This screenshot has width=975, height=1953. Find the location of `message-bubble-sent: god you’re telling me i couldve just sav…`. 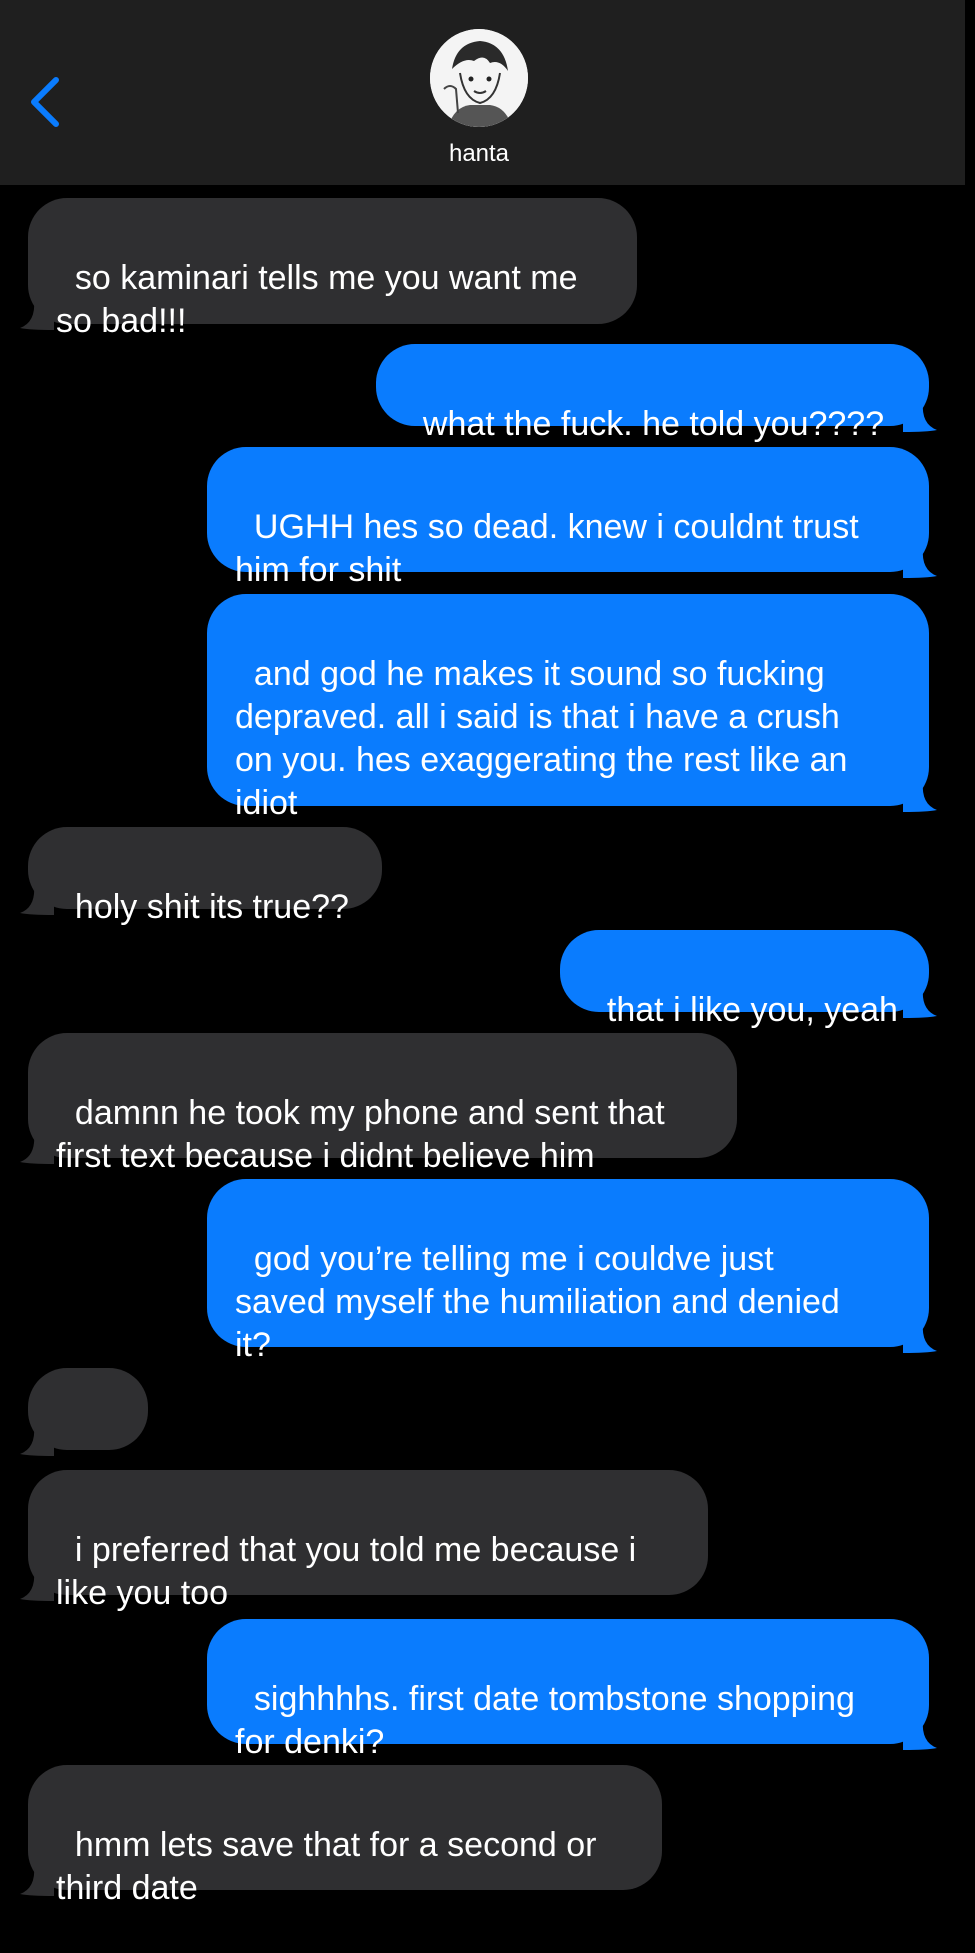

message-bubble-sent: god you’re telling me i couldve just sav… is located at coordinates (572, 1271).